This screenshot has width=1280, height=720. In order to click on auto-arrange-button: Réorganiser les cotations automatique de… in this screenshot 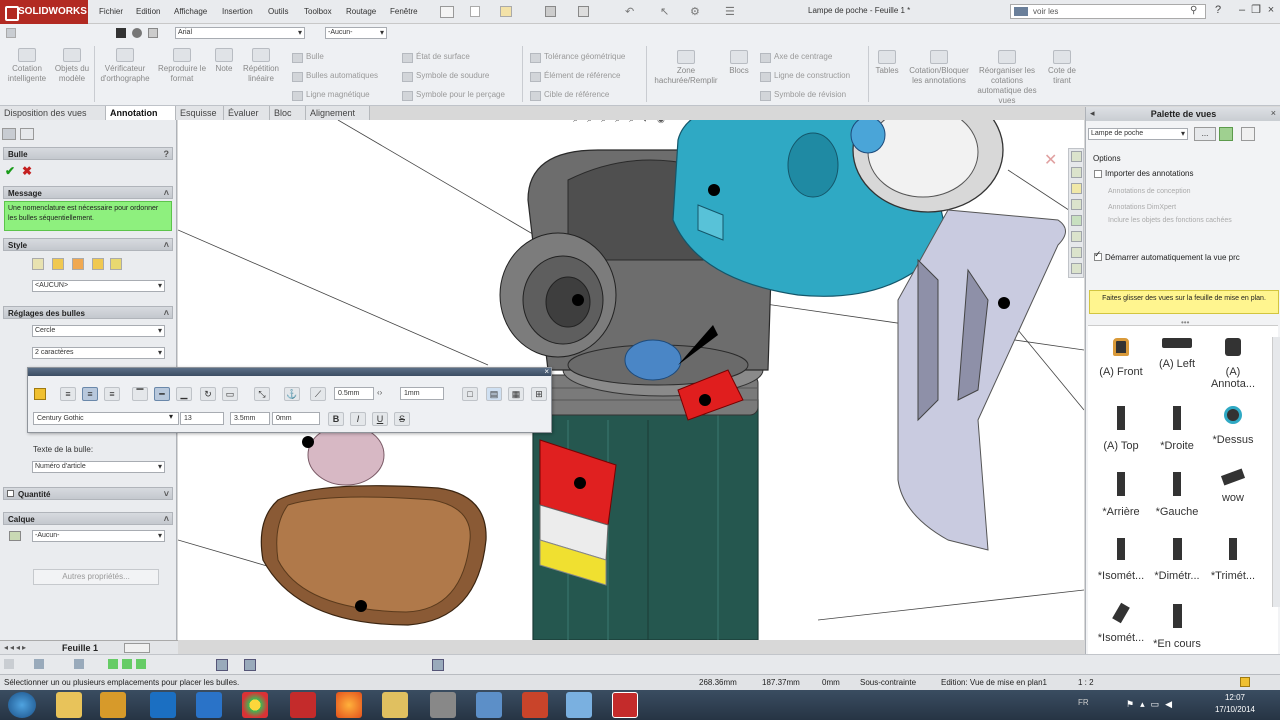, I will do `click(1007, 78)`.